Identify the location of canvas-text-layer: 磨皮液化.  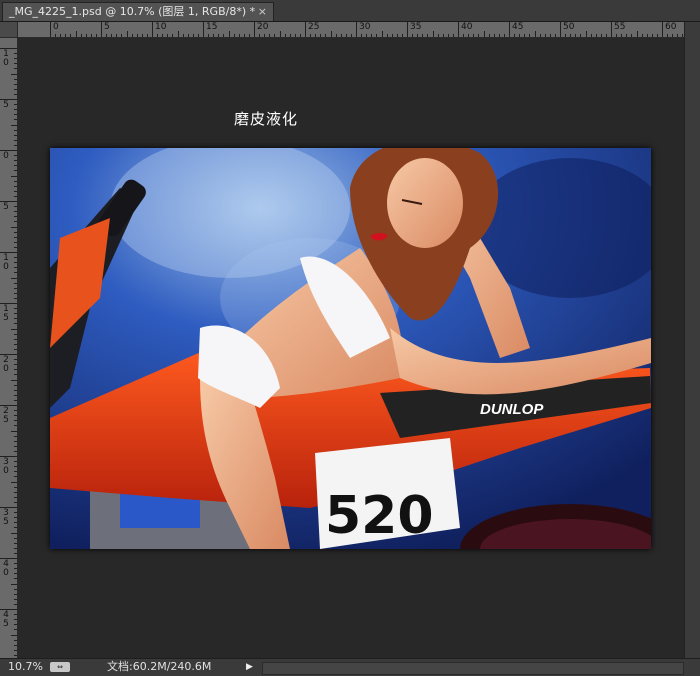
(266, 118).